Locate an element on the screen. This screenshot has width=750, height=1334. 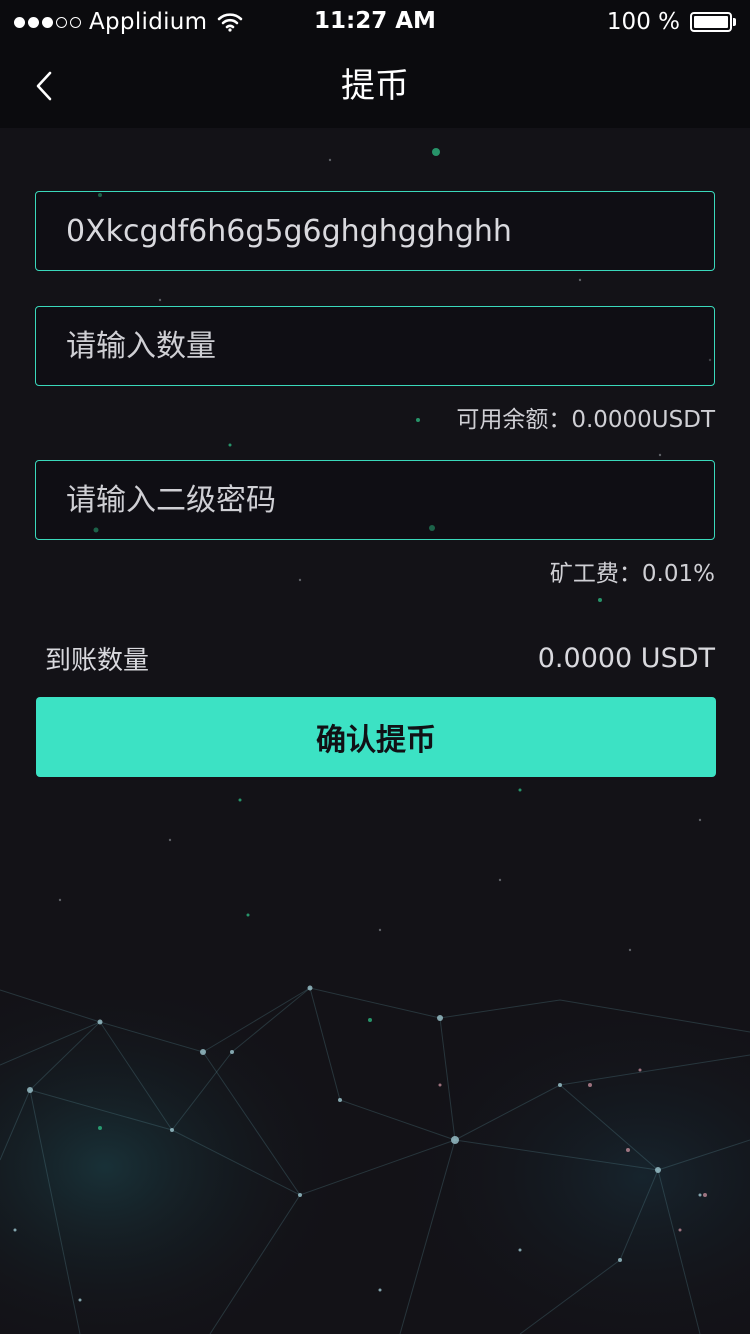
secondary-password-input is located at coordinates (375, 500).